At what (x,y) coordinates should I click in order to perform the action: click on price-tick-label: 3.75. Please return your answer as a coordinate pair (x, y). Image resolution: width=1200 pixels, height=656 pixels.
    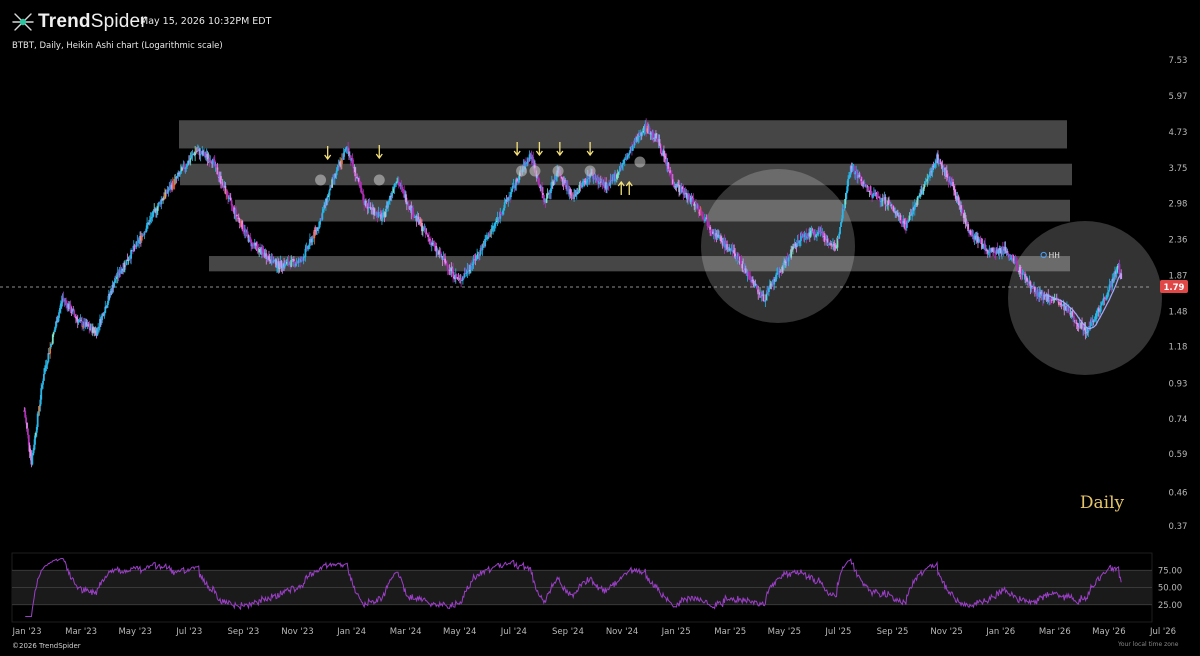
    Looking at the image, I should click on (1178, 169).